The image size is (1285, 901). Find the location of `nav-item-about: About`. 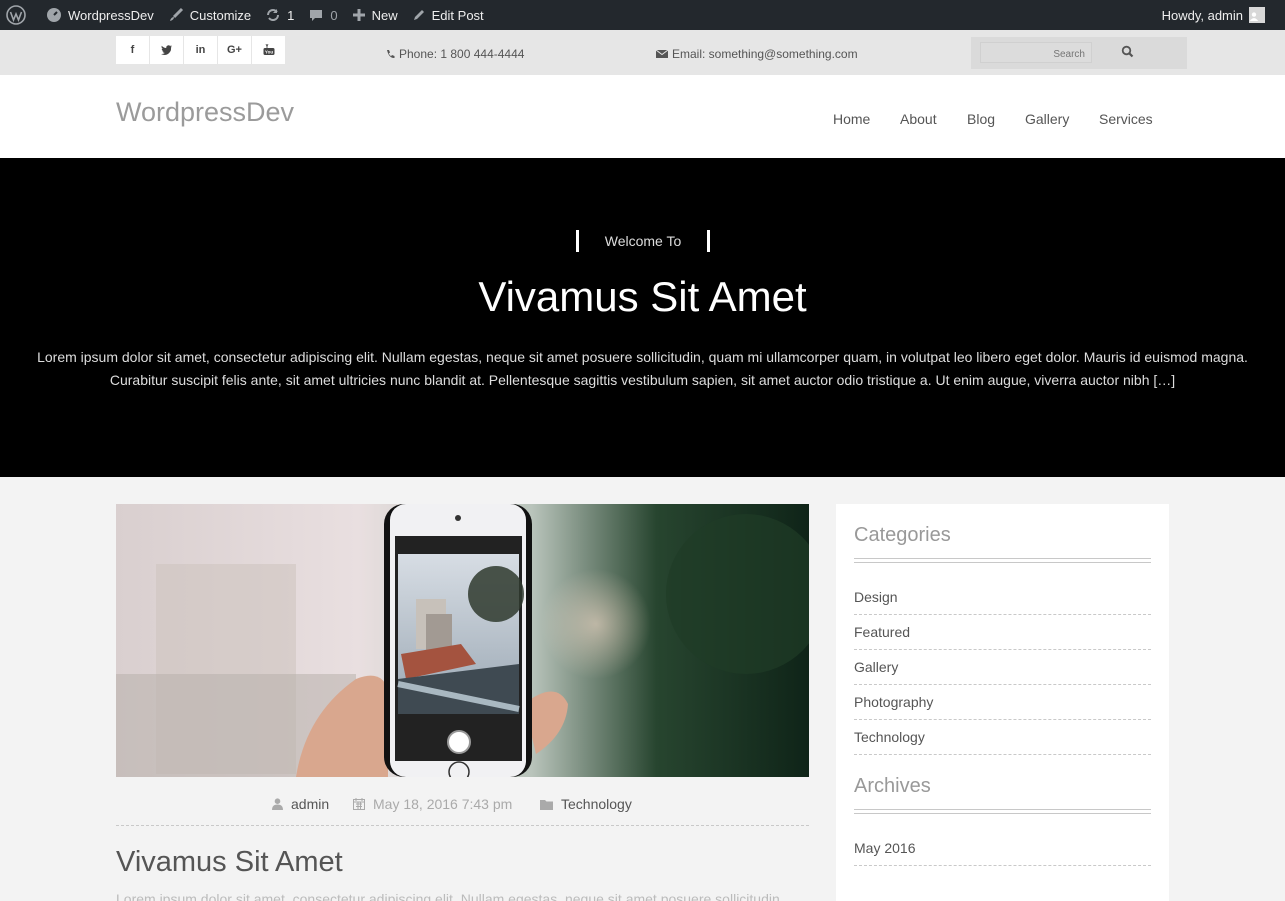

nav-item-about: About is located at coordinates (918, 119).